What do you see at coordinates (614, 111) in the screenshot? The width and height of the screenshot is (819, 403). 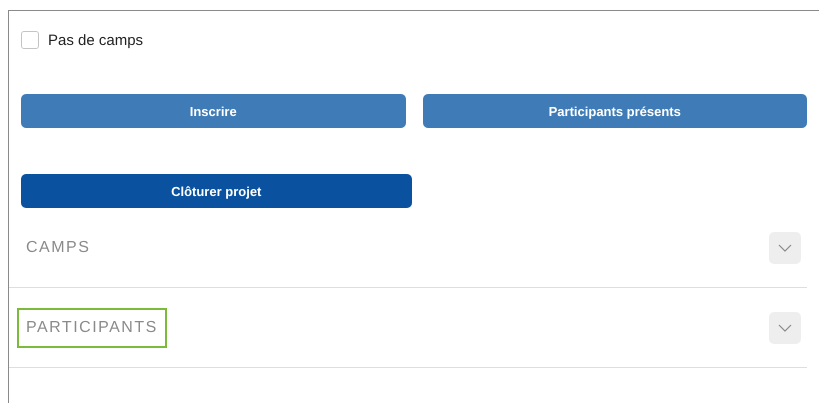 I see `action-button: Participants présents` at bounding box center [614, 111].